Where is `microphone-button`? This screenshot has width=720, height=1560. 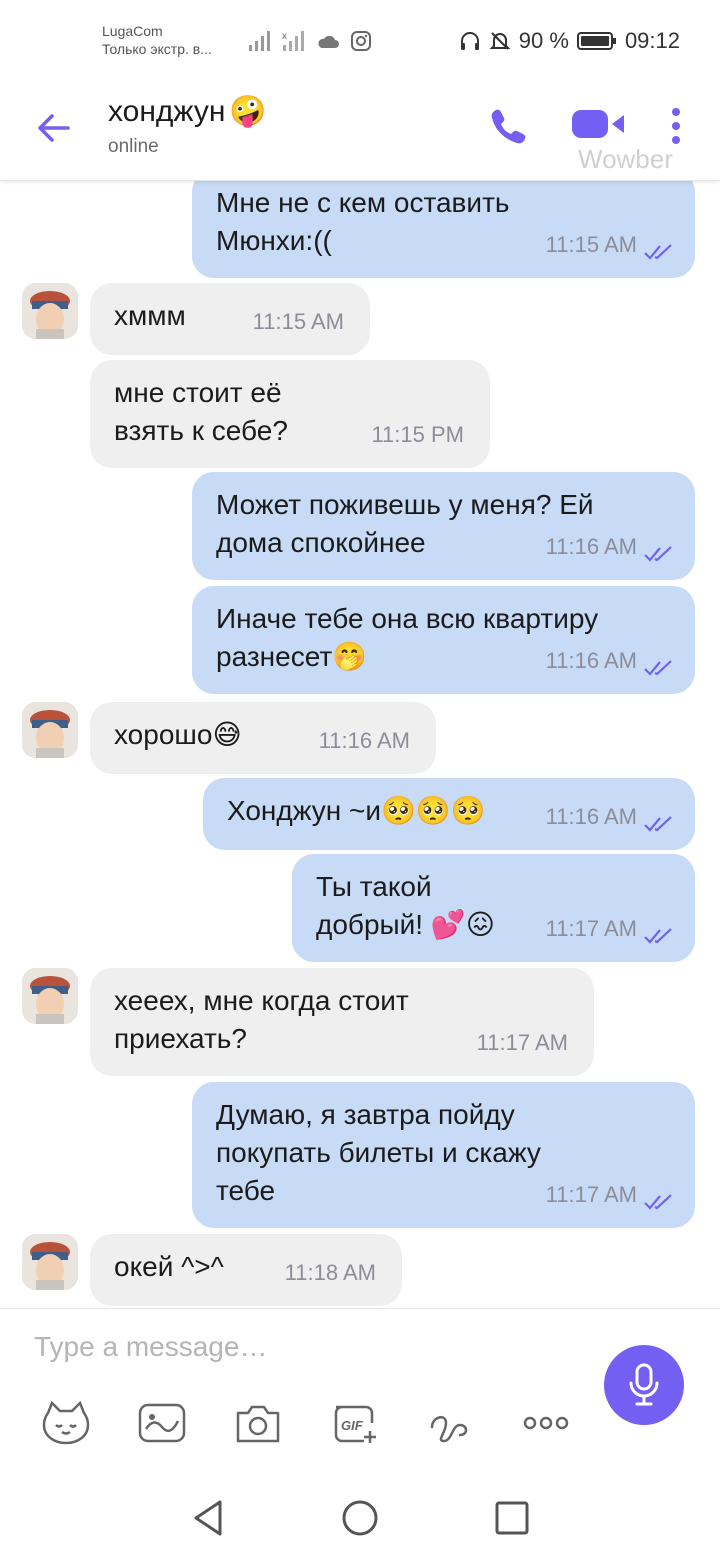 microphone-button is located at coordinates (644, 1385).